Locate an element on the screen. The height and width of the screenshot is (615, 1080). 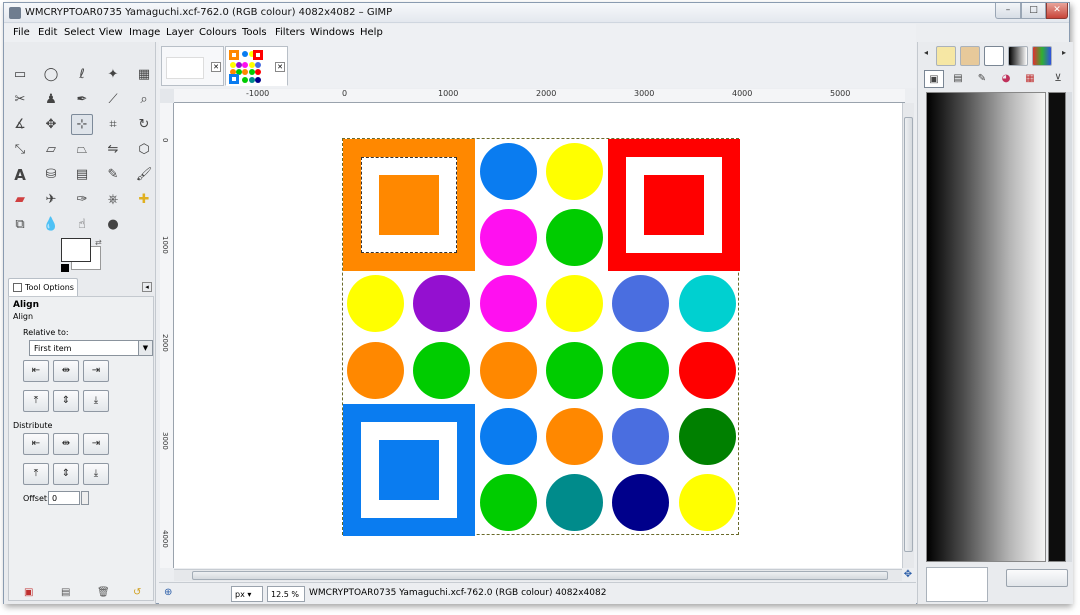
blend-icon: ▤ is located at coordinates (82, 174).